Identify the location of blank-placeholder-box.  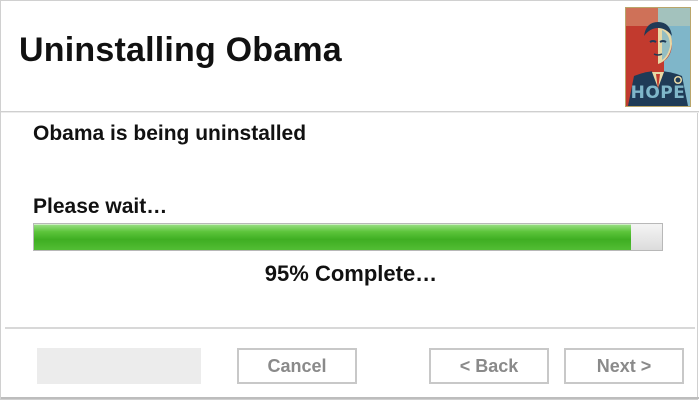
(119, 366).